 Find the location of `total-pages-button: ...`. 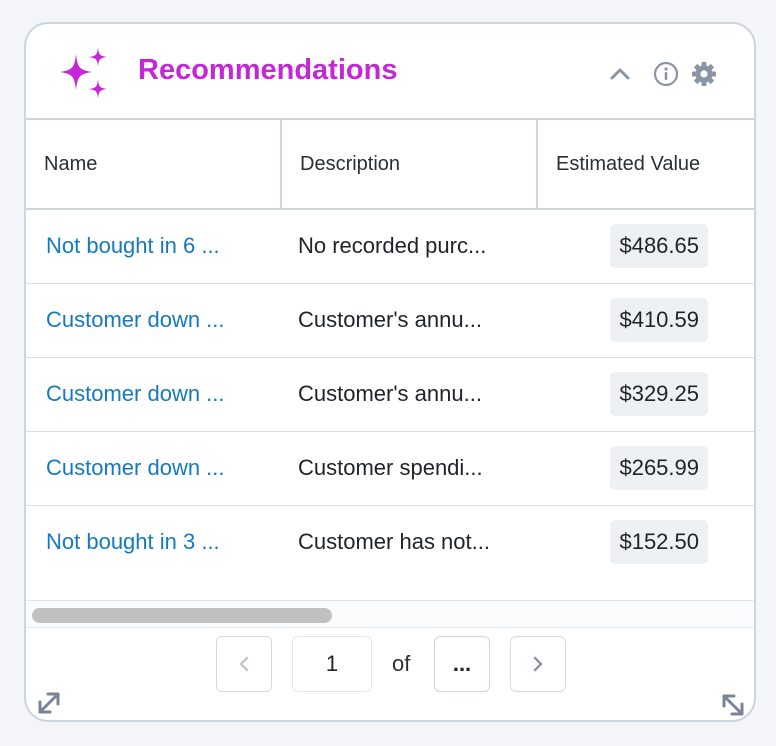

total-pages-button: ... is located at coordinates (462, 664).